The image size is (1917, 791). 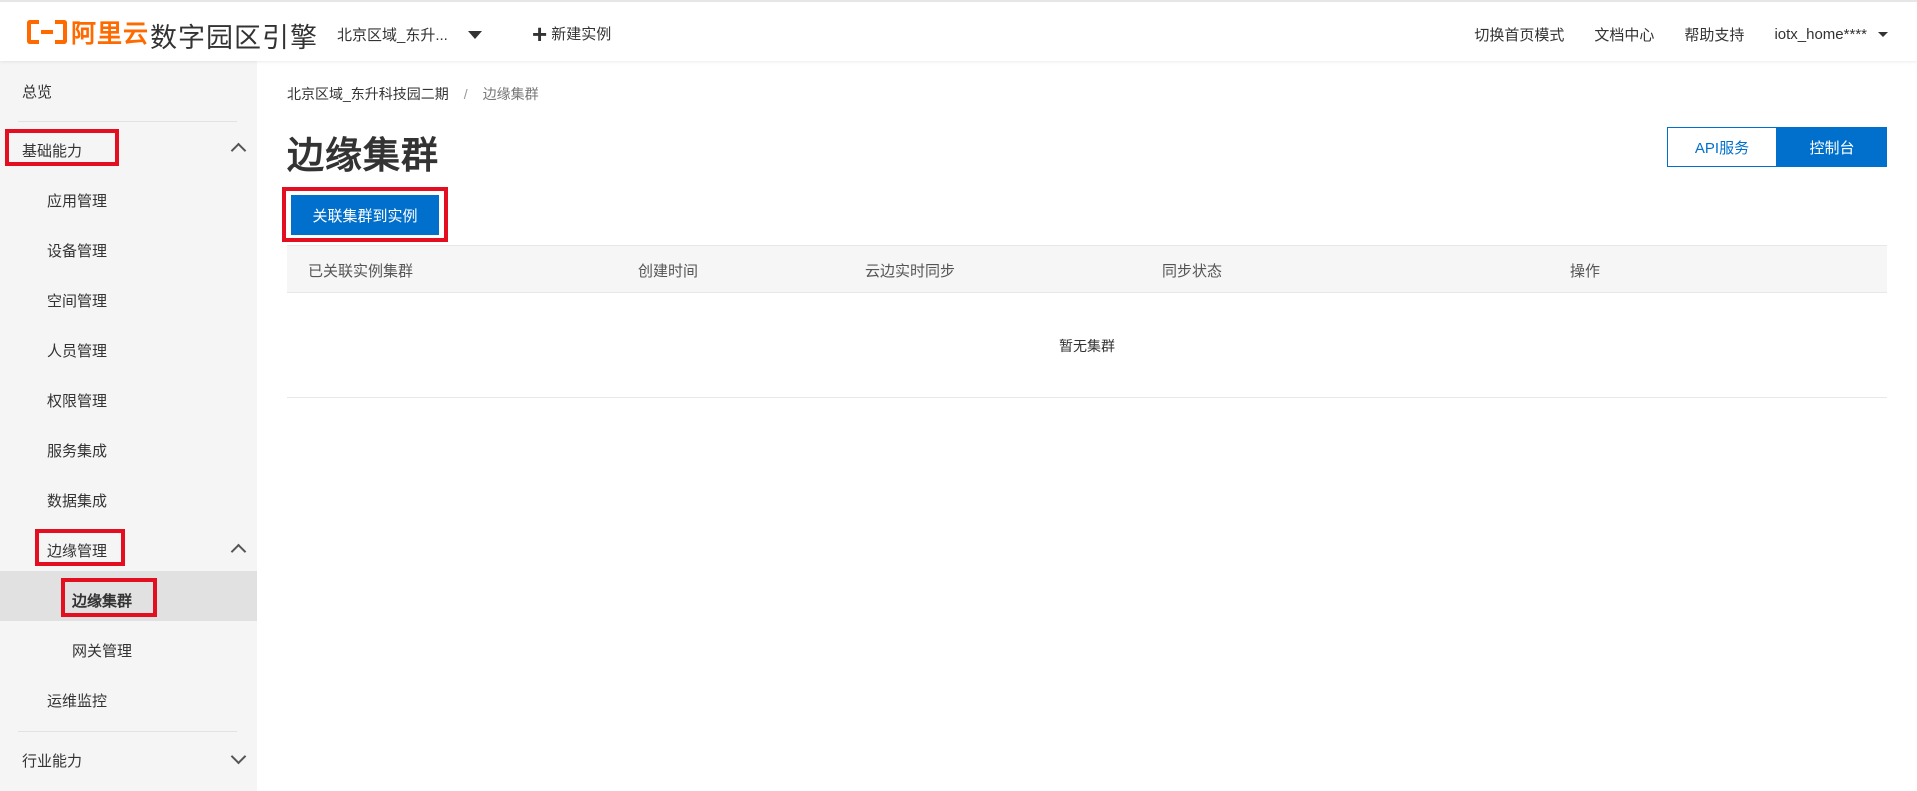 What do you see at coordinates (361, 271) in the screenshot?
I see `column-header: 已关联实例集群` at bounding box center [361, 271].